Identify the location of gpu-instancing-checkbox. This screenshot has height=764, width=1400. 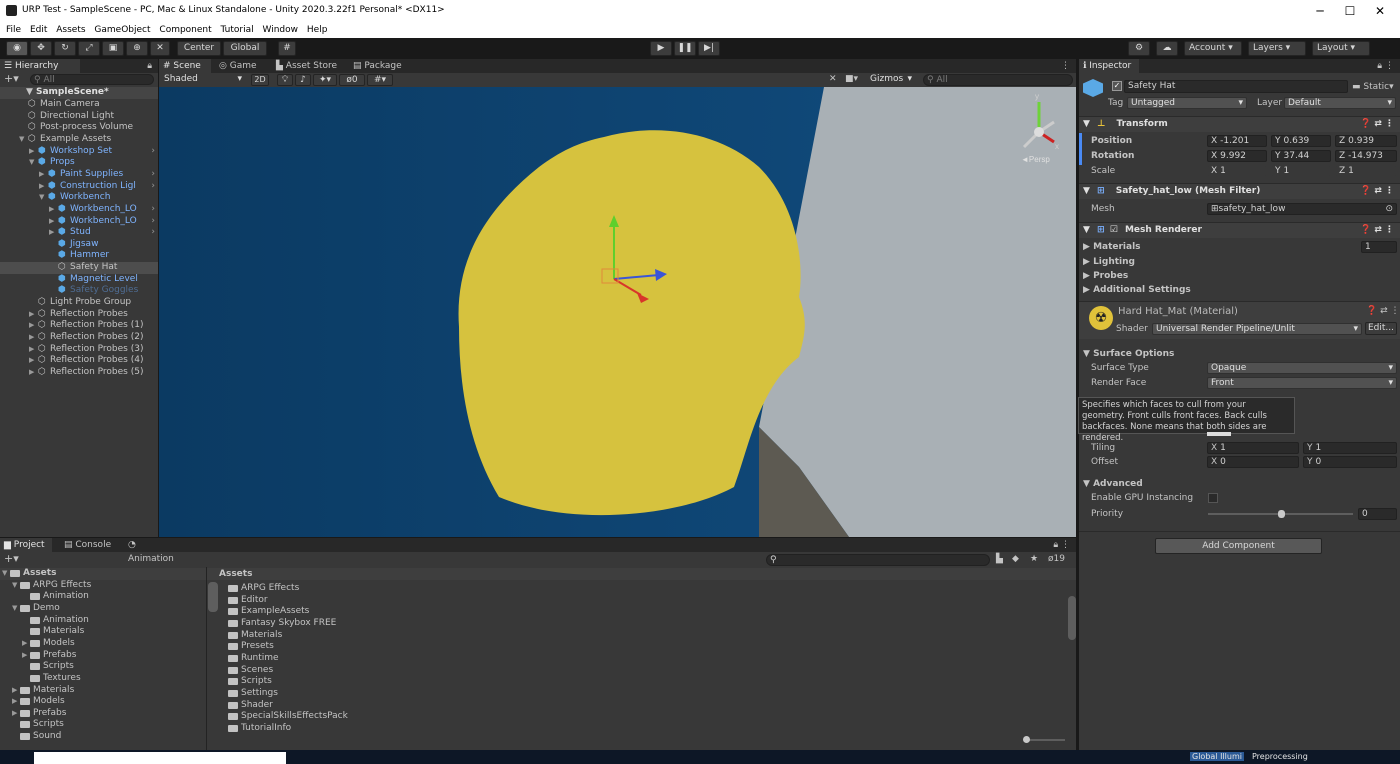
(1213, 498).